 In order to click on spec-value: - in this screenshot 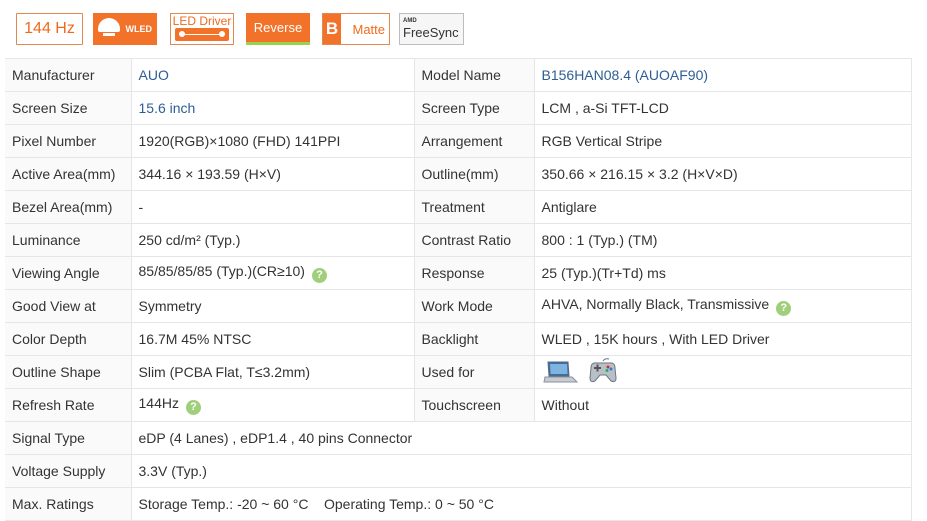, I will do `click(273, 207)`.